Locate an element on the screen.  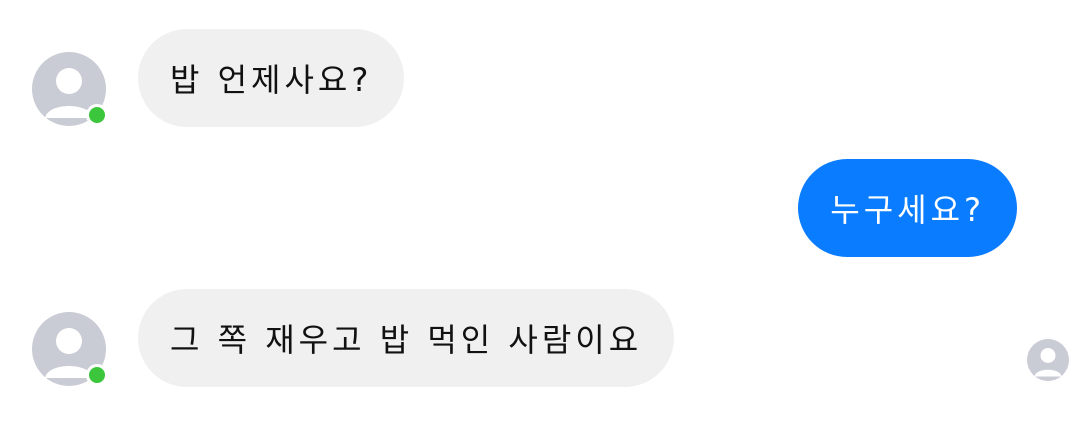
message-text: 밥 언제사요? is located at coordinates (271, 80).